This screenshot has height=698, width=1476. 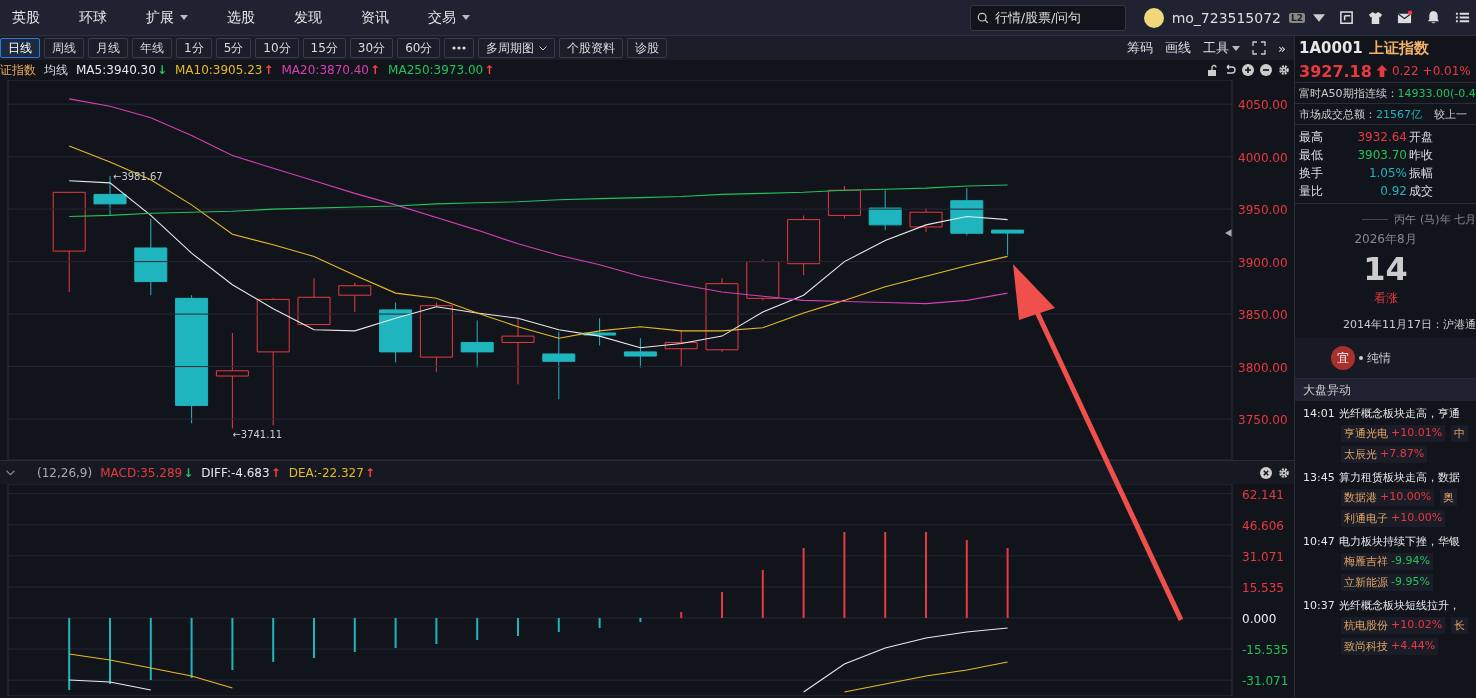 I want to click on expand-toggle: », so click(x=1282, y=48).